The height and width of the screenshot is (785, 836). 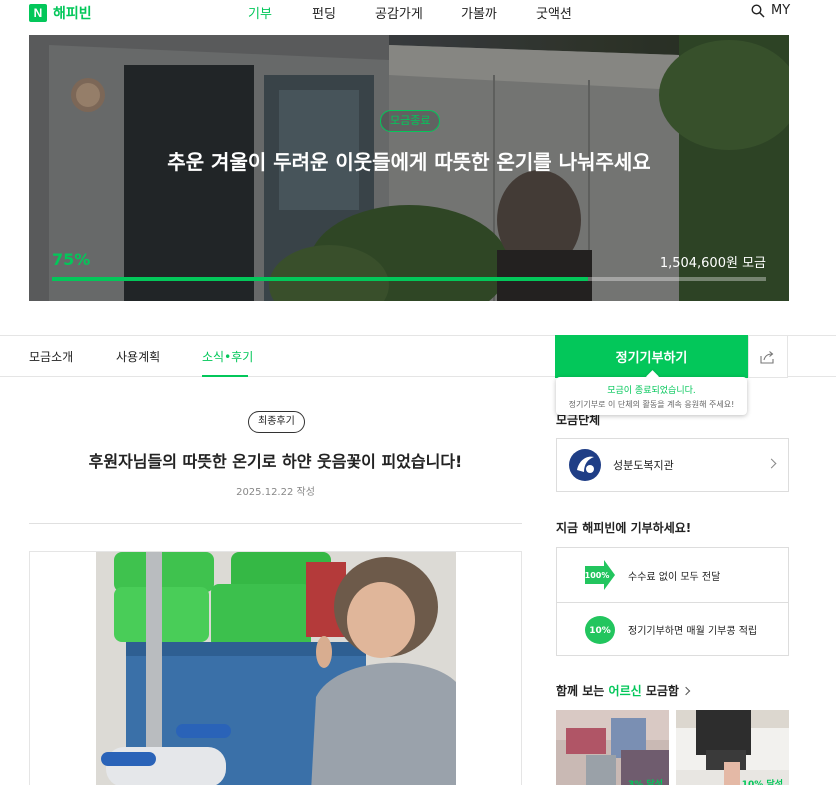 I want to click on svg-text: 100%, so click(x=597, y=575).